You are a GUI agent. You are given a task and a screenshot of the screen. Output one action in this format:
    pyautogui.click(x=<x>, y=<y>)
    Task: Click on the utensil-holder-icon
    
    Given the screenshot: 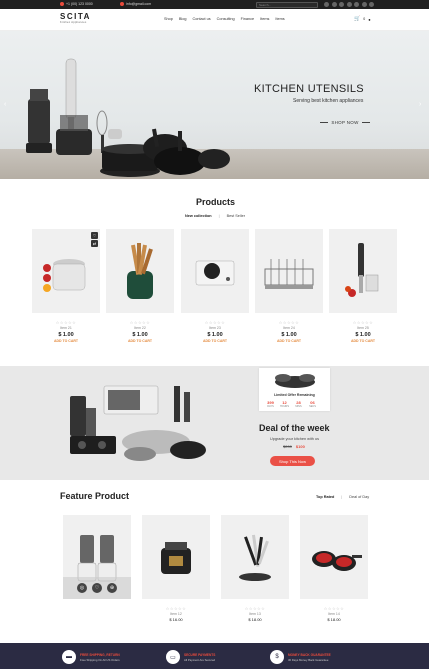 What is the action you would take?
    pyautogui.click(x=140, y=271)
    